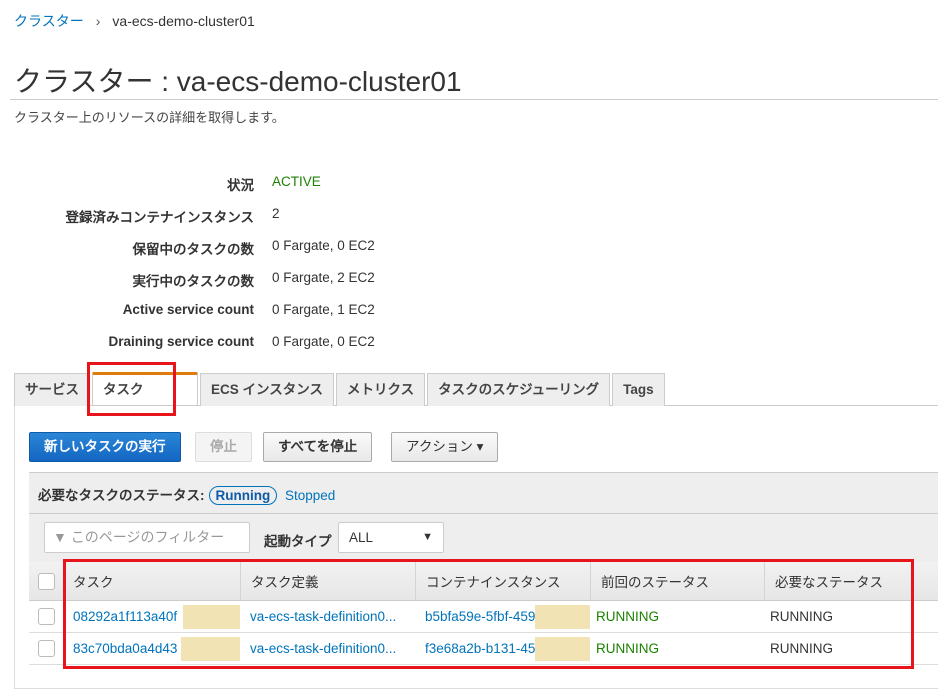 Image resolution: width=938 pixels, height=699 pixels. What do you see at coordinates (193, 281) in the screenshot?
I see `detail-label: 実行中のタスクの数` at bounding box center [193, 281].